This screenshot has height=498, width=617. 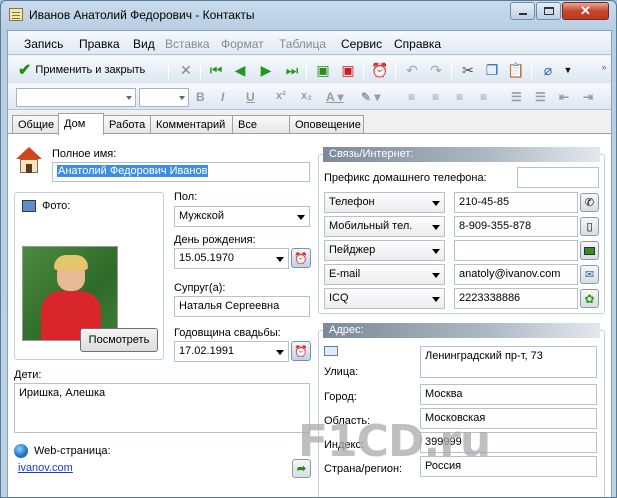 I want to click on anniversary-field: 17.02.1991, so click(x=231, y=351).